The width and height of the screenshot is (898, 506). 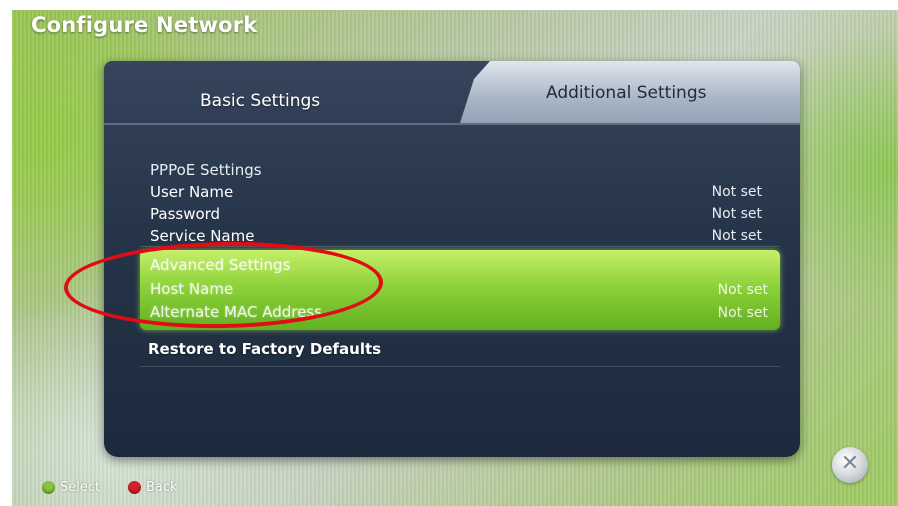 What do you see at coordinates (185, 214) in the screenshot?
I see `list-item-label: Password` at bounding box center [185, 214].